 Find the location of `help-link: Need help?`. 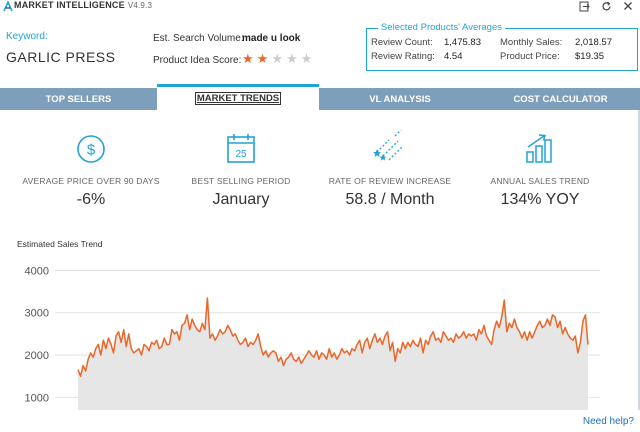

help-link: Need help? is located at coordinates (608, 421).